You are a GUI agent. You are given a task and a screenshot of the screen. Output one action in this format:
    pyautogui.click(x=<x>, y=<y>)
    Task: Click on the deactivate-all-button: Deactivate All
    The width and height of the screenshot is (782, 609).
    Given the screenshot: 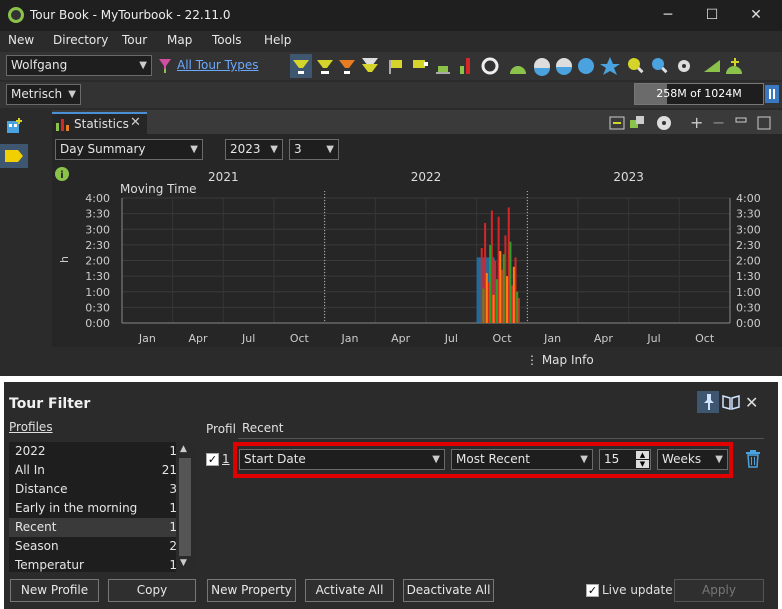 What is the action you would take?
    pyautogui.click(x=448, y=590)
    